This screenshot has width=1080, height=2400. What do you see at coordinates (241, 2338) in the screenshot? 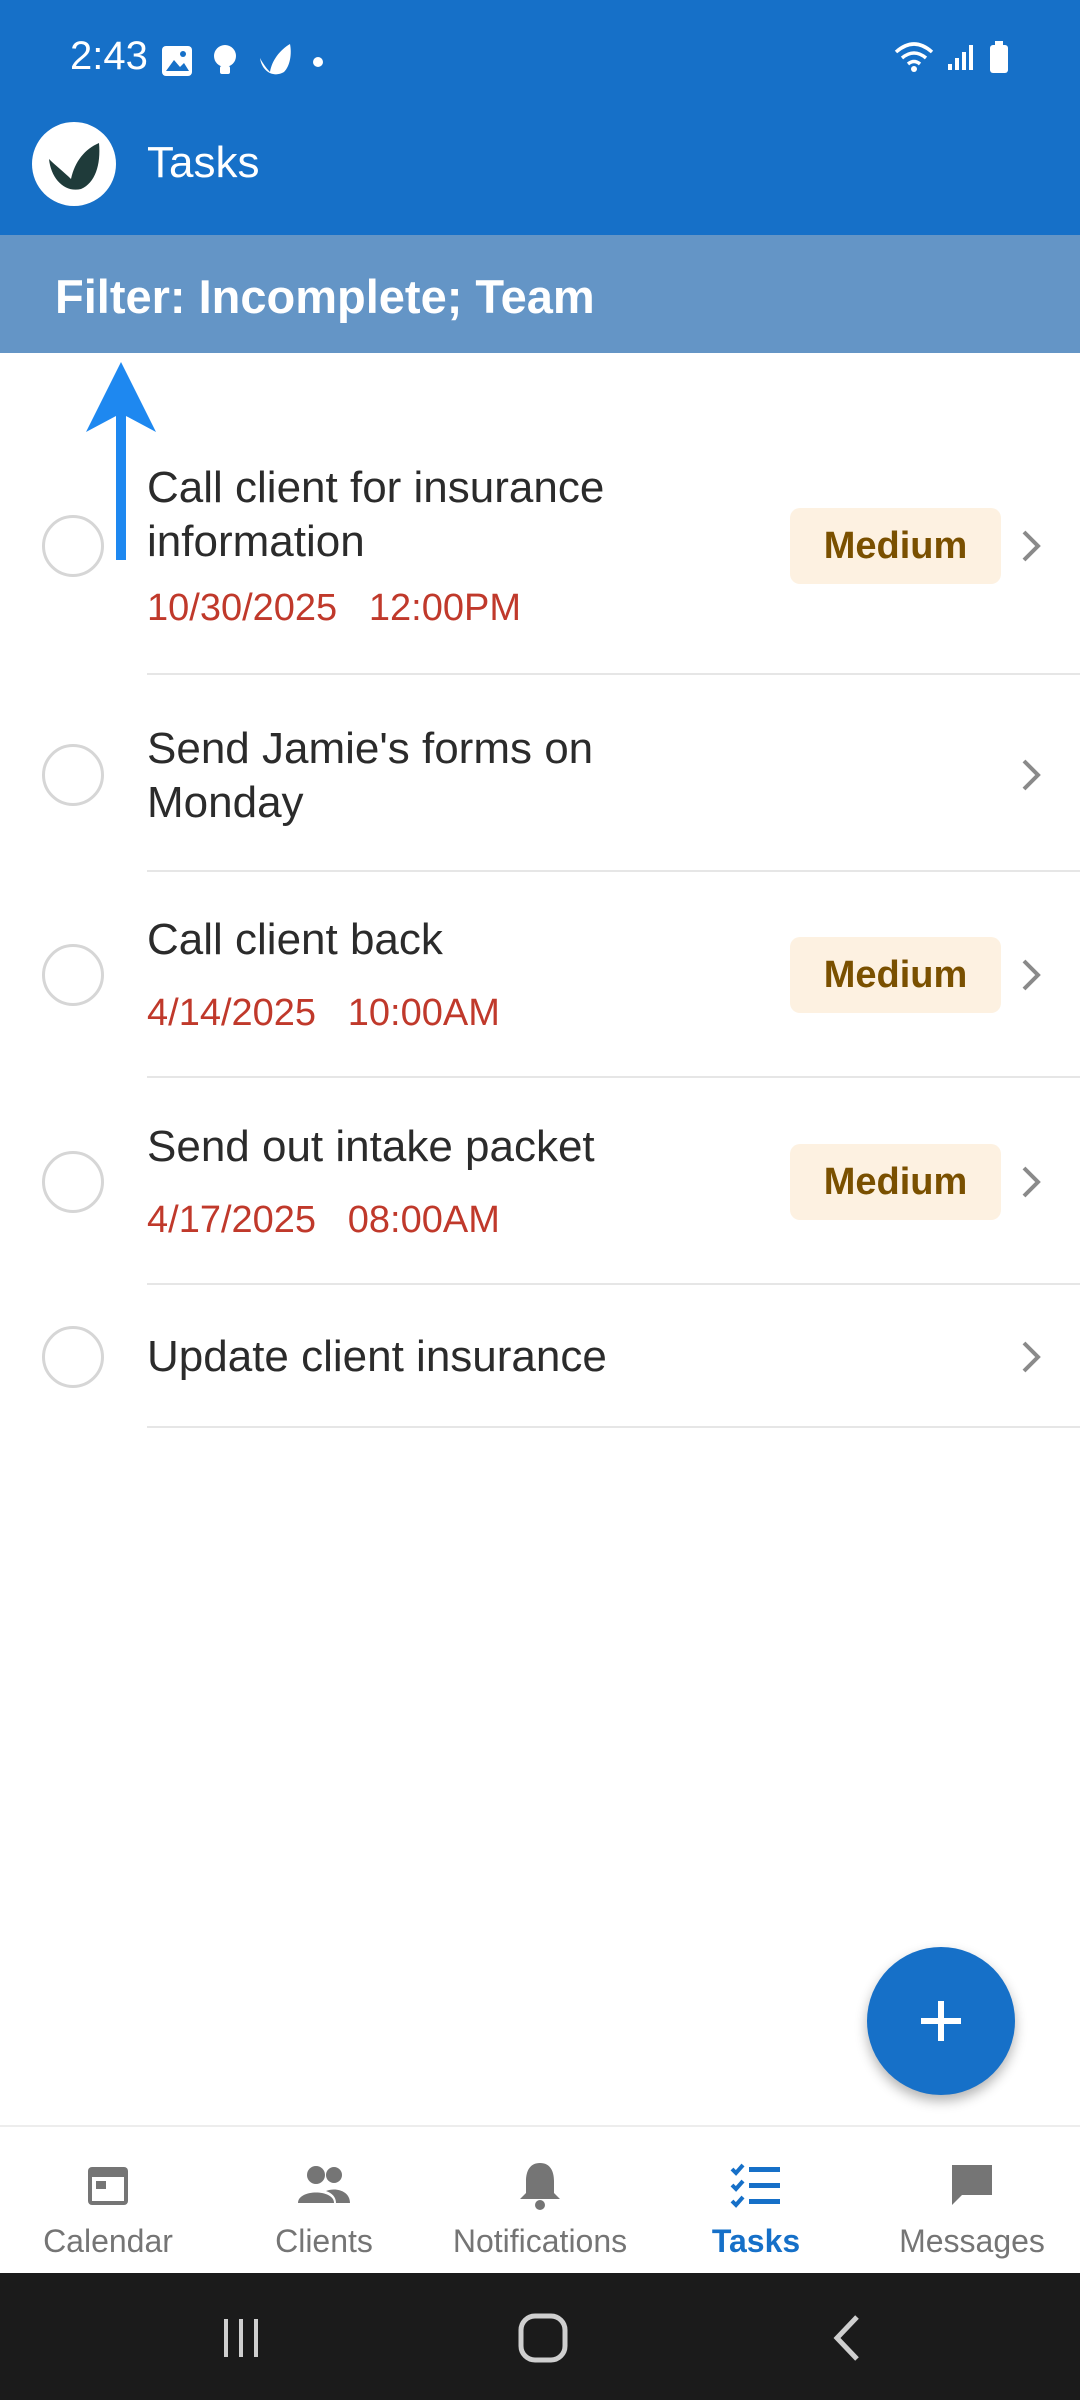
I see `recents-icon` at bounding box center [241, 2338].